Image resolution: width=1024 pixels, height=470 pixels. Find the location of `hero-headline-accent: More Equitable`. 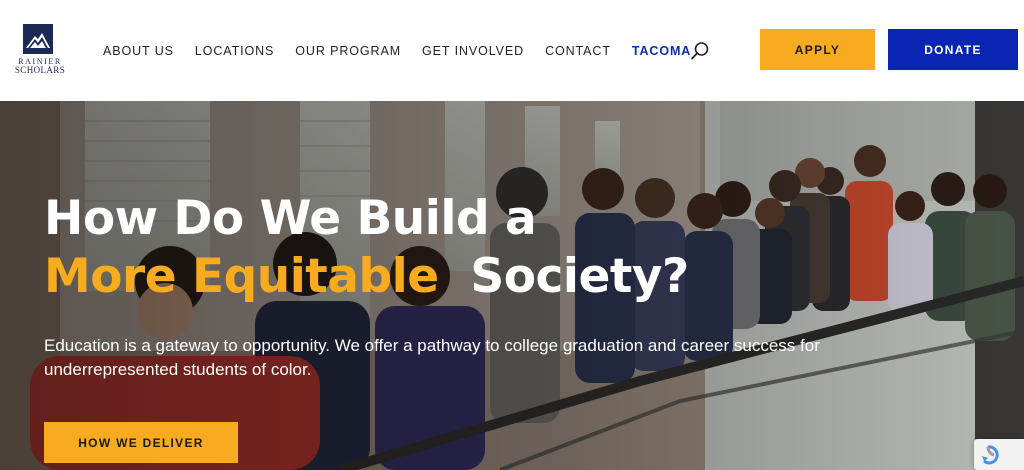

hero-headline-accent: More Equitable is located at coordinates (241, 276).